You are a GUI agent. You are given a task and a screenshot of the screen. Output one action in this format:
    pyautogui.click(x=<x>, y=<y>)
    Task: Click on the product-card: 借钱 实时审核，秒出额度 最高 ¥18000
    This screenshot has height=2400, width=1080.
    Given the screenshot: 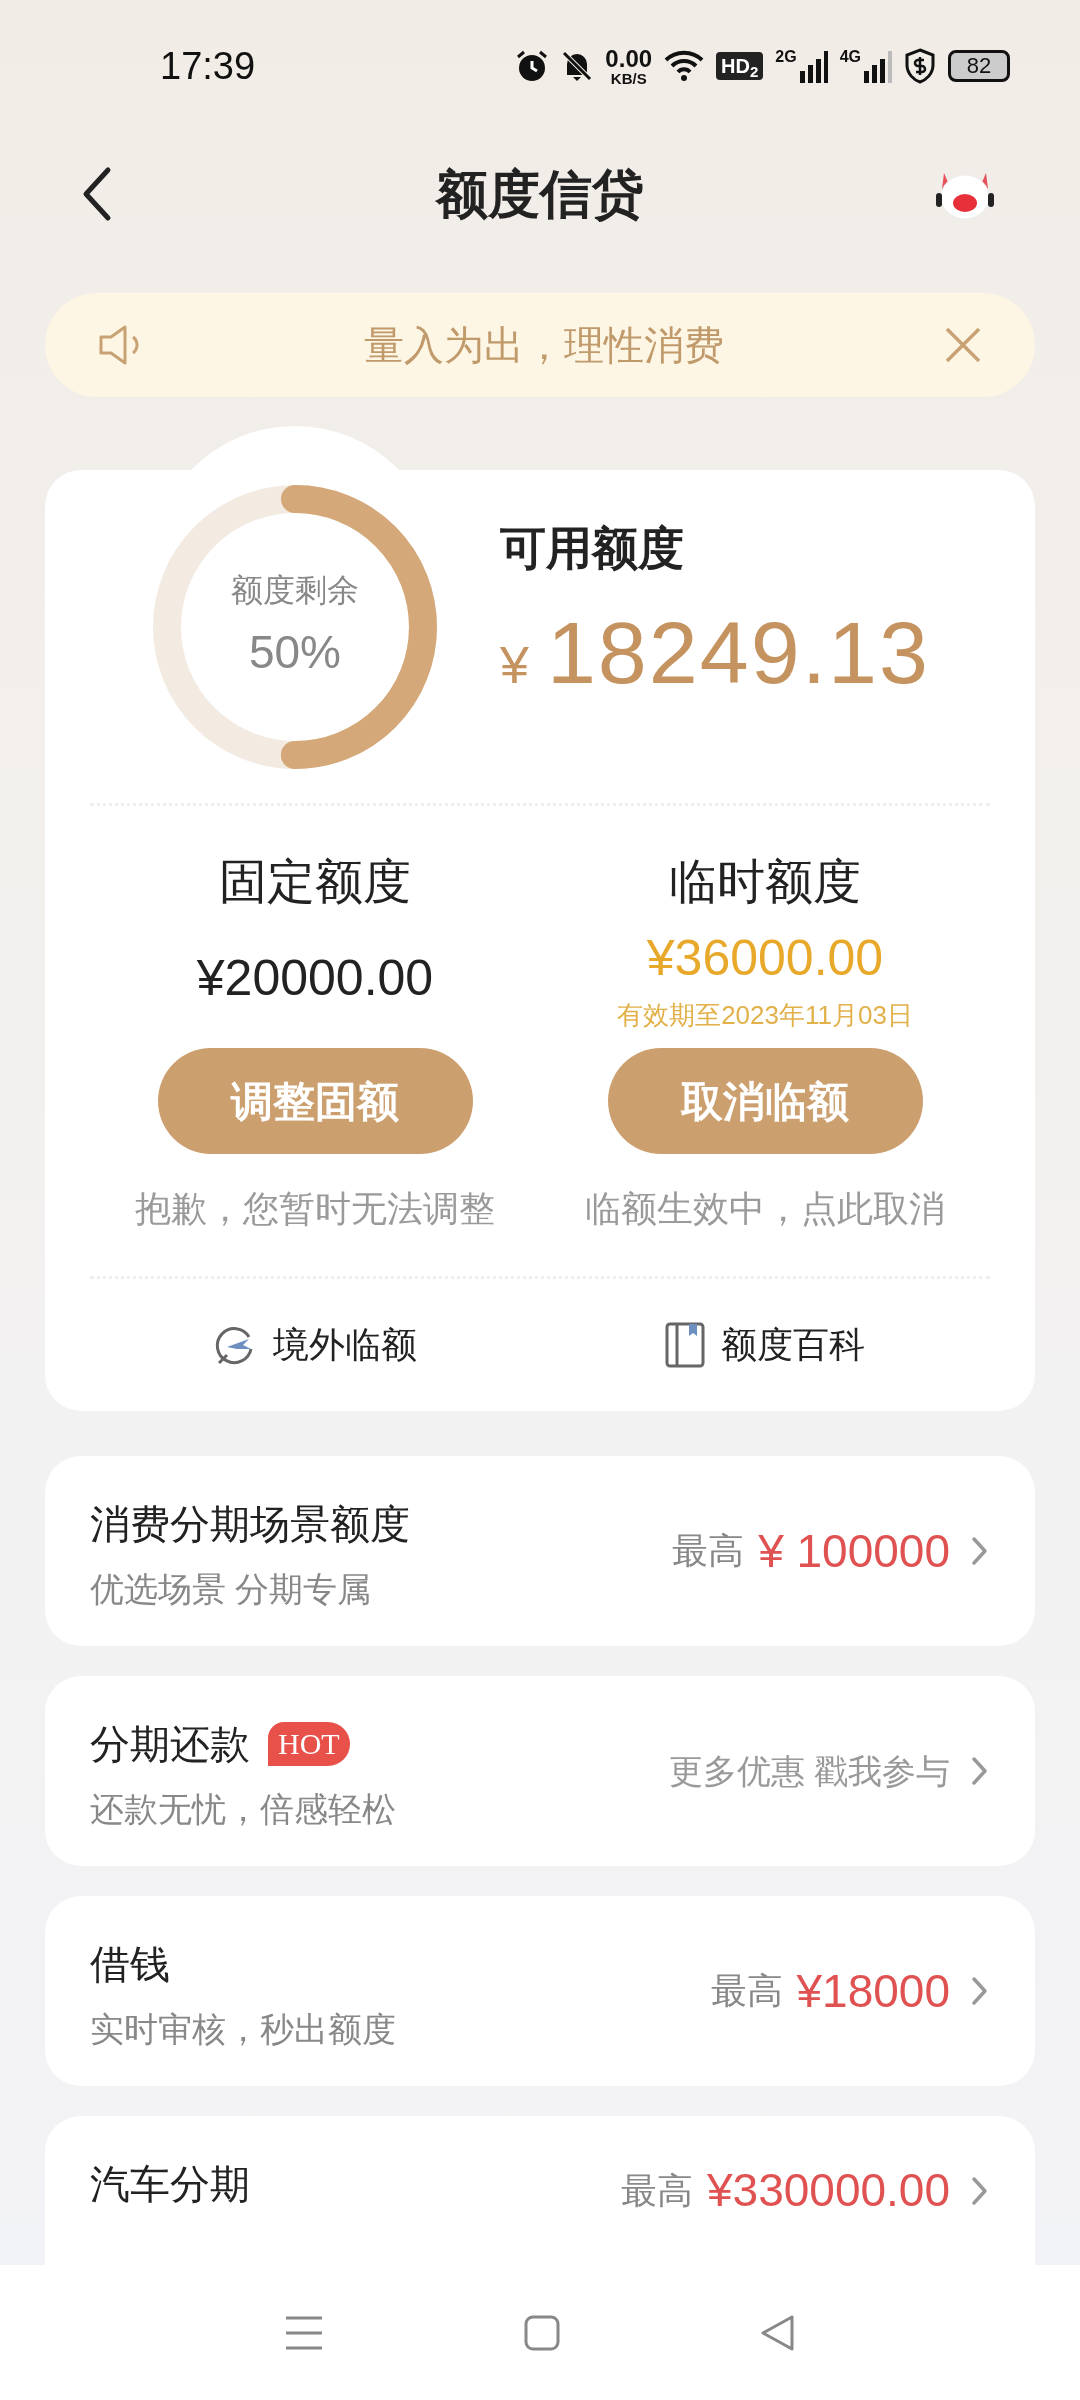 What is the action you would take?
    pyautogui.click(x=540, y=1991)
    